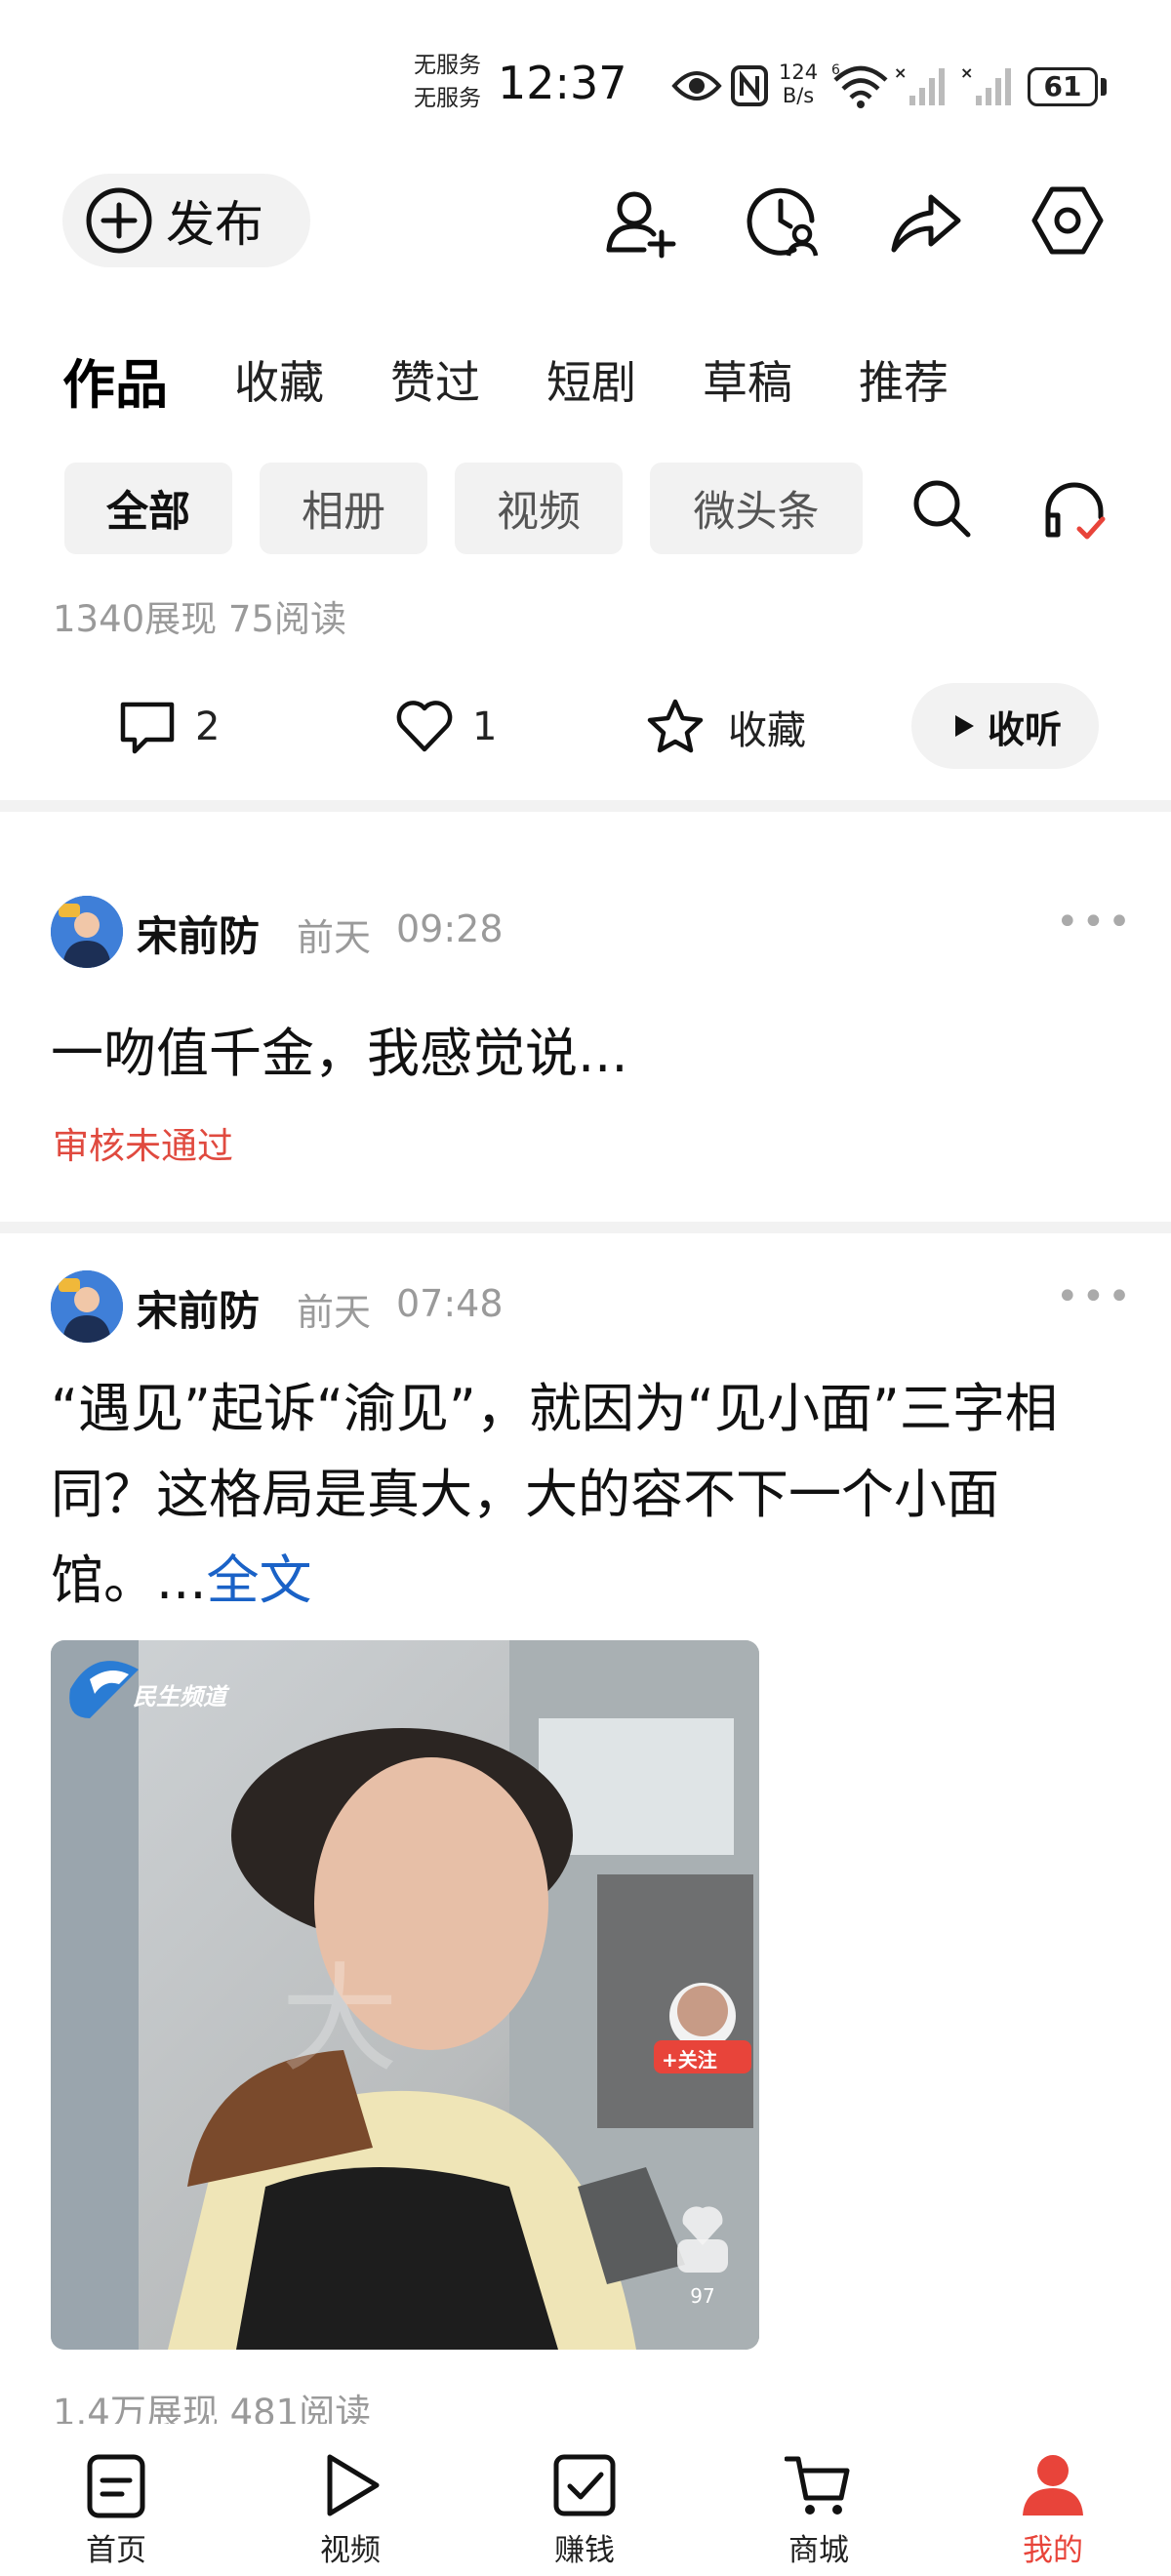 This screenshot has width=1171, height=2576. I want to click on post-text-line: 馆。...全文, so click(592, 1581).